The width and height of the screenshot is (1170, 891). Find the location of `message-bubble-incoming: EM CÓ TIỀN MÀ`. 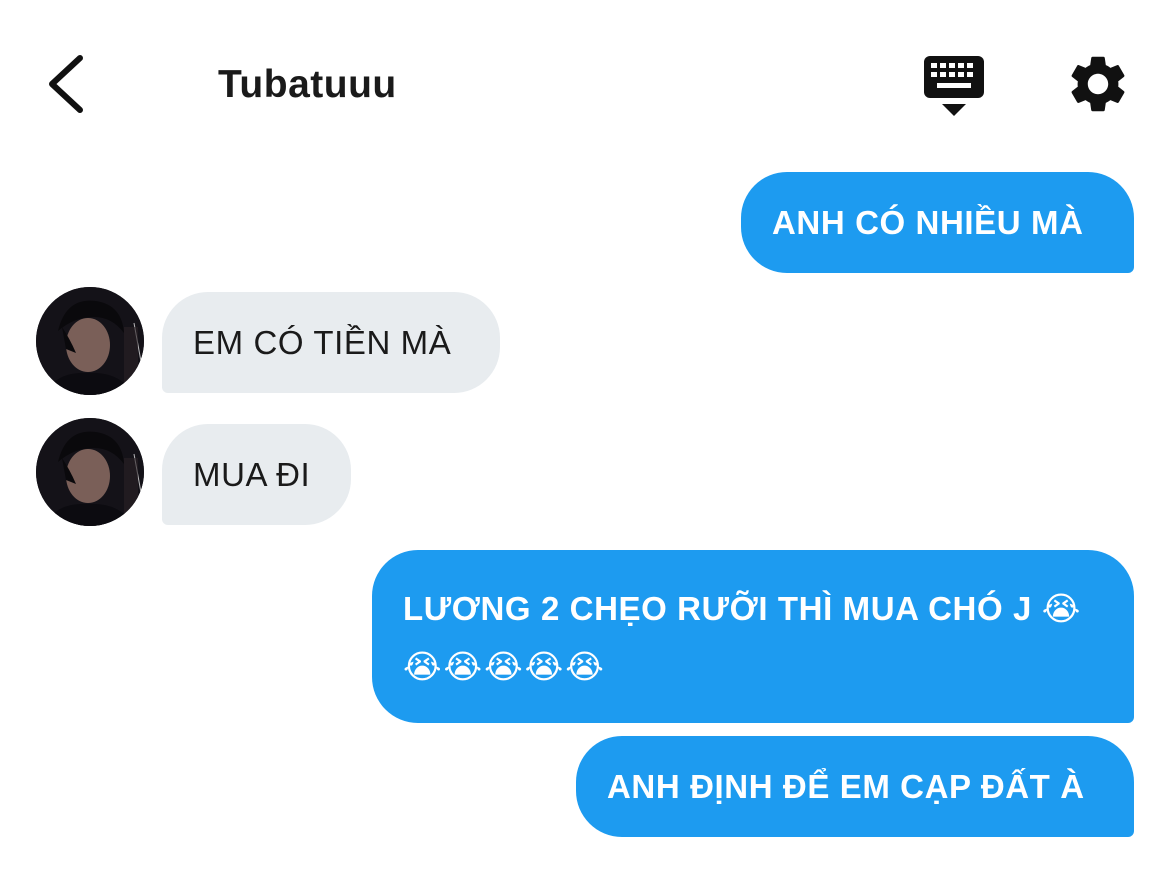

message-bubble-incoming: EM CÓ TIỀN MÀ is located at coordinates (331, 342).